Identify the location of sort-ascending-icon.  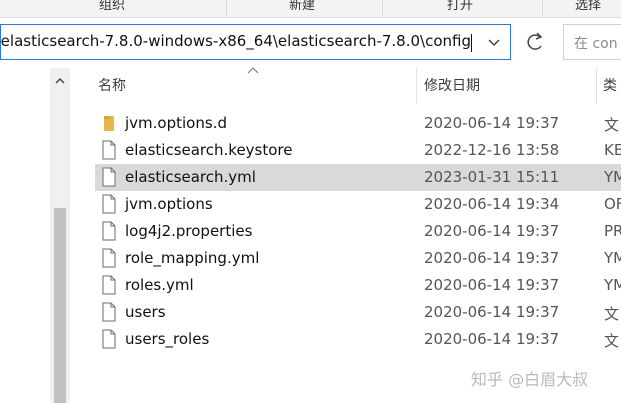
(253, 70).